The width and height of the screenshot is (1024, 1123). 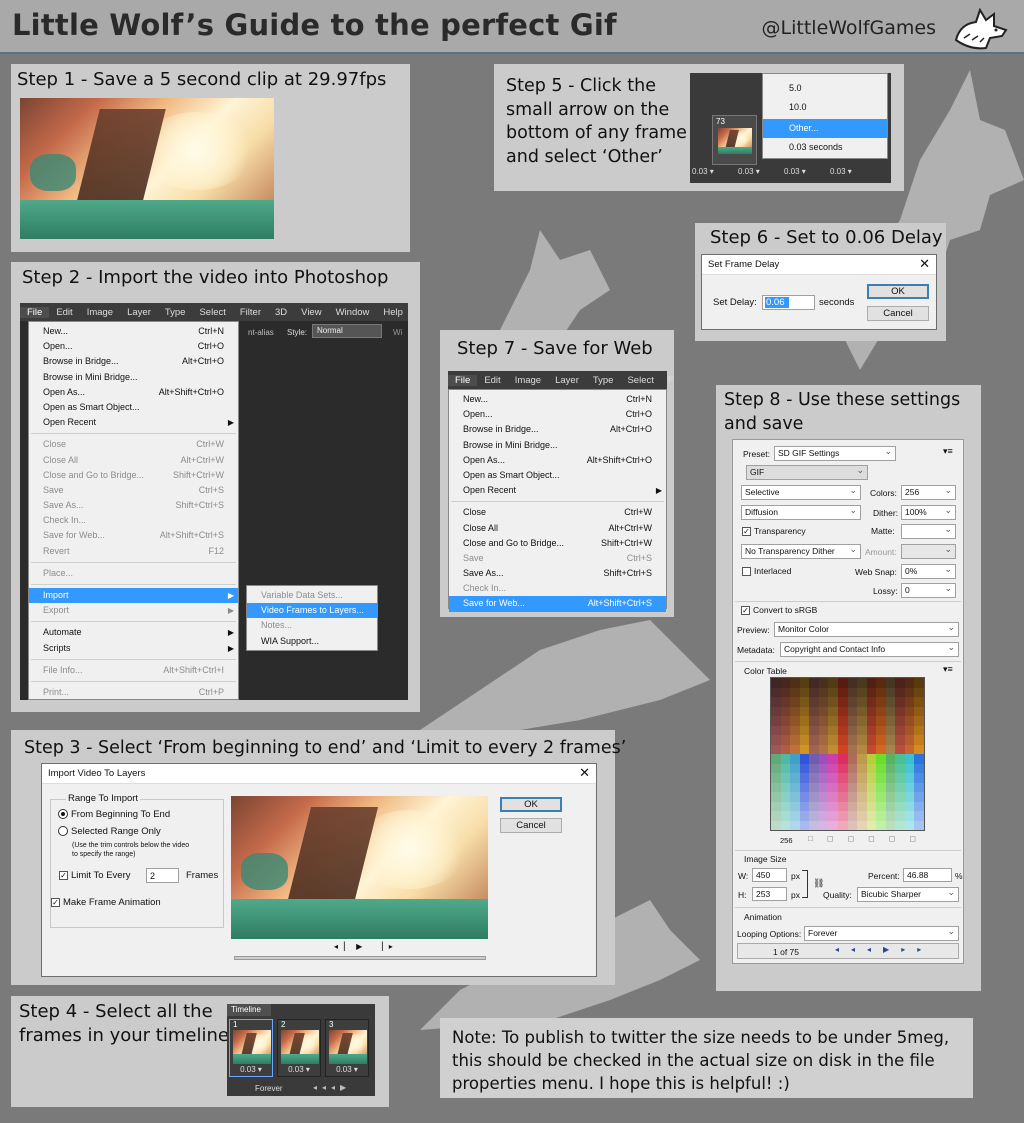 What do you see at coordinates (769, 894) in the screenshot?
I see `height-input: 253` at bounding box center [769, 894].